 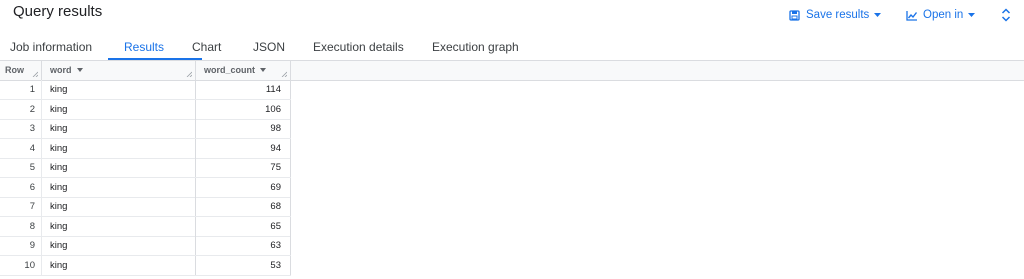 What do you see at coordinates (58, 11) in the screenshot?
I see `page-title: Query results` at bounding box center [58, 11].